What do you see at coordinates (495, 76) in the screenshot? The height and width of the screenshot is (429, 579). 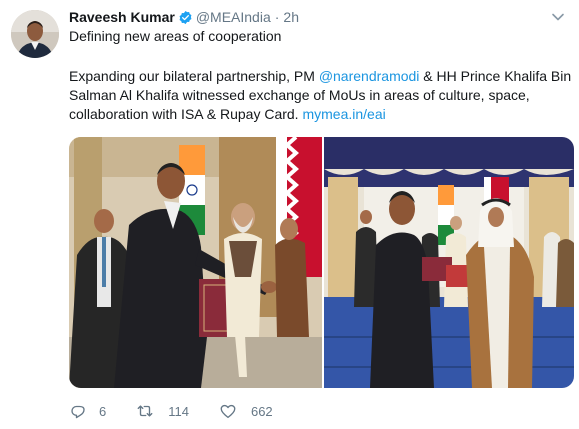 I see `tweet-text: & HH Prince Khalifa Bin` at bounding box center [495, 76].